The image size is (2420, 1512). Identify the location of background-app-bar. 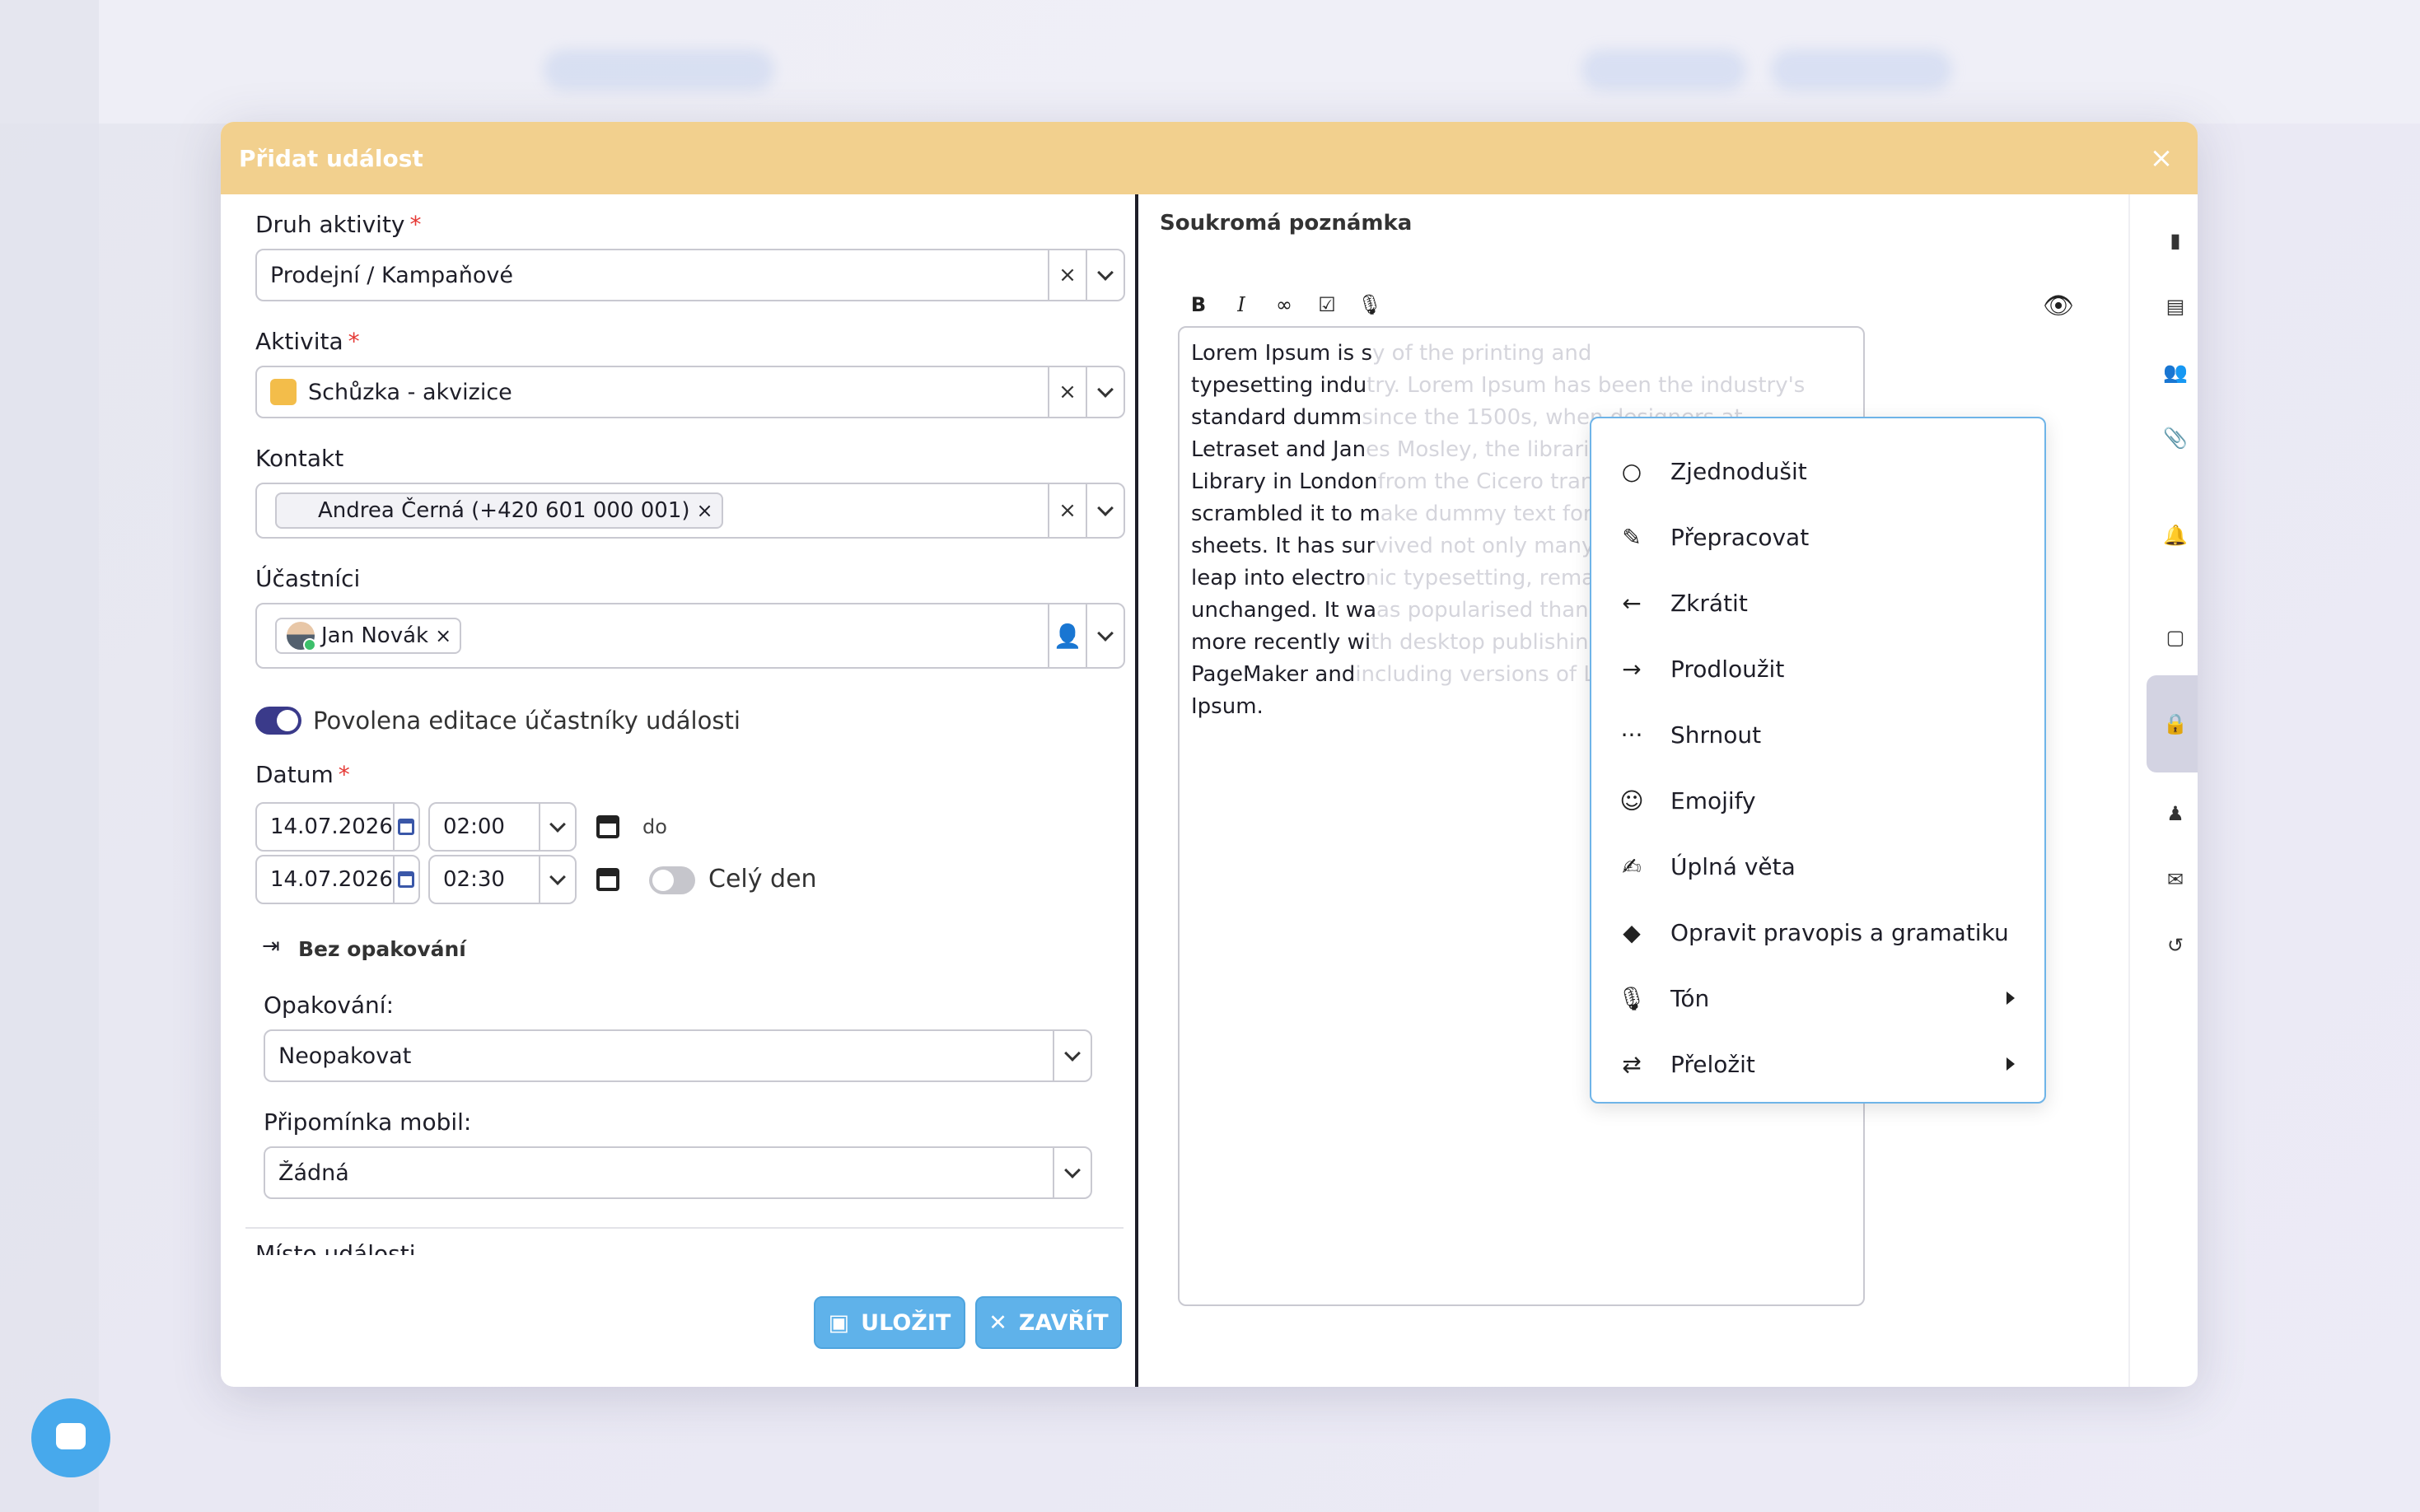
(1210, 62).